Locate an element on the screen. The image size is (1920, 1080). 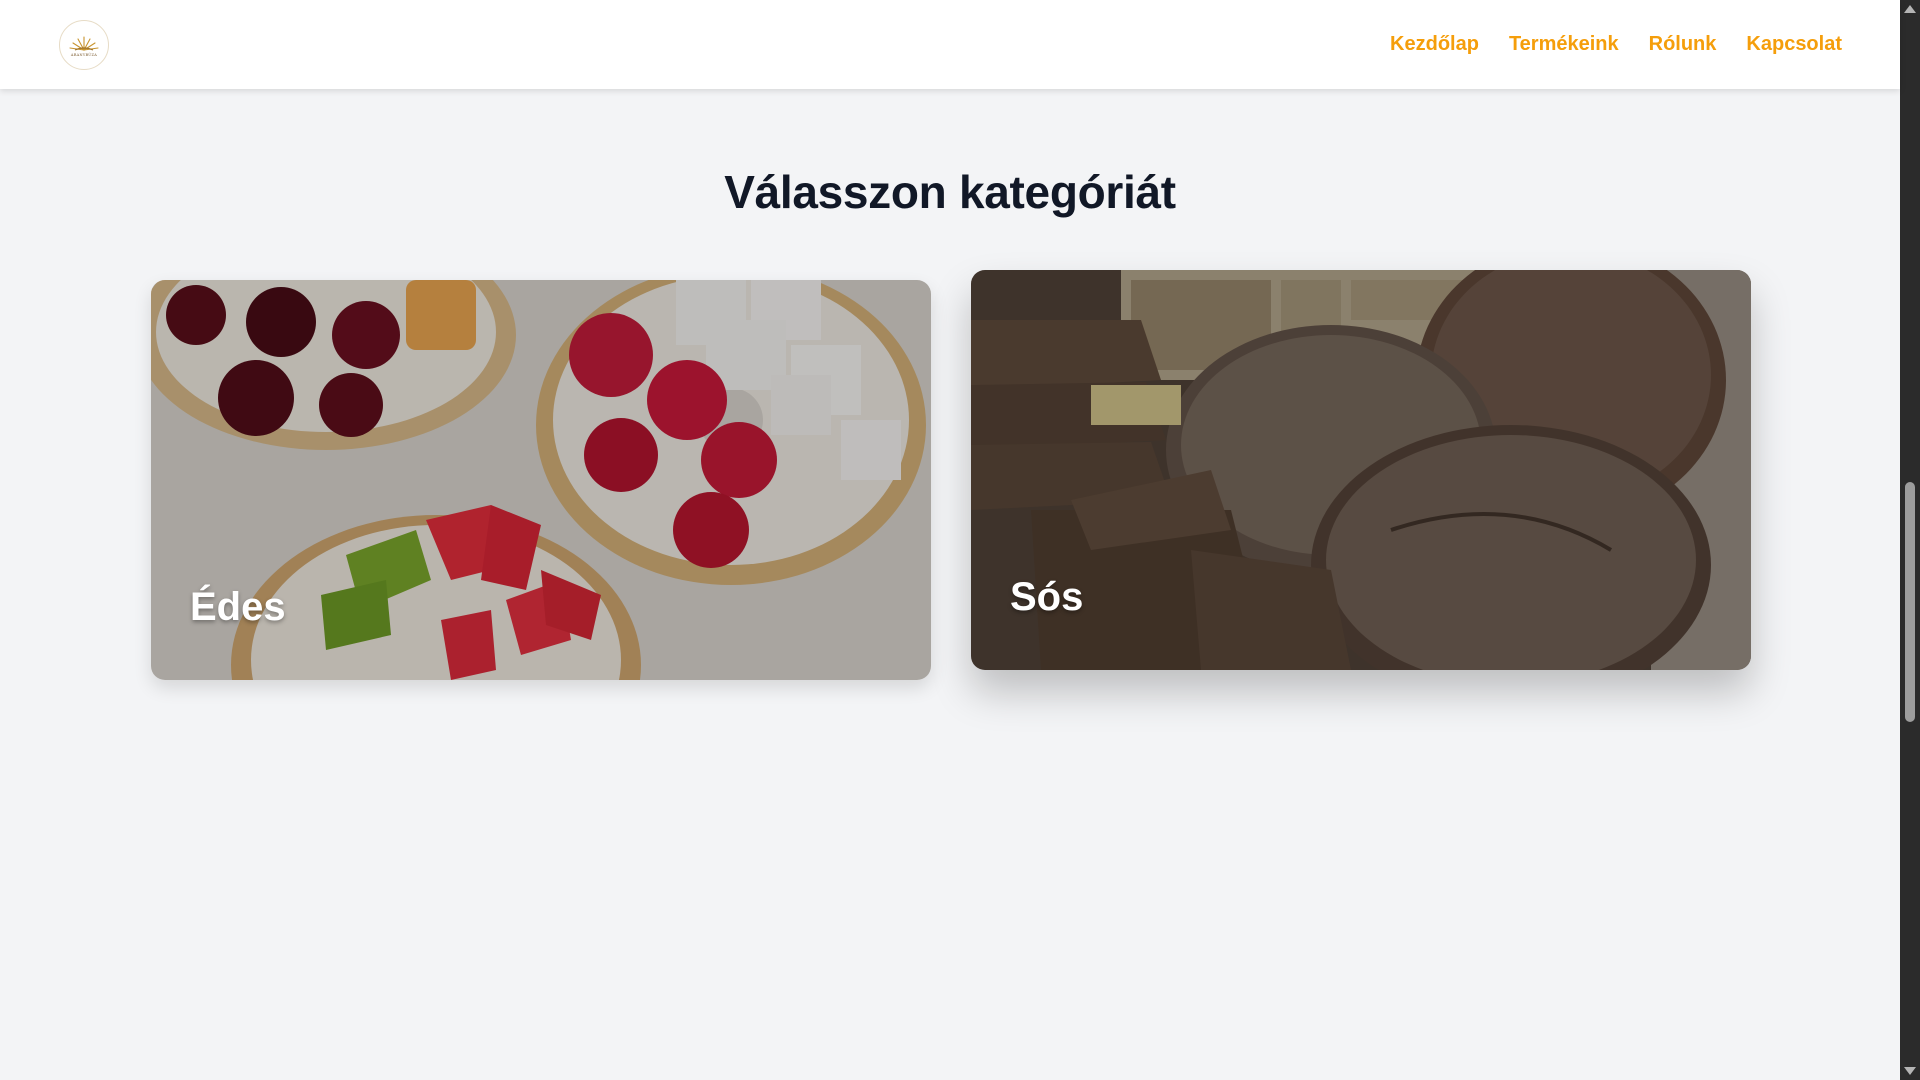
main-nav: Kezdőlap Termékeink Rólunk Kapcsolat is located at coordinates (1616, 44).